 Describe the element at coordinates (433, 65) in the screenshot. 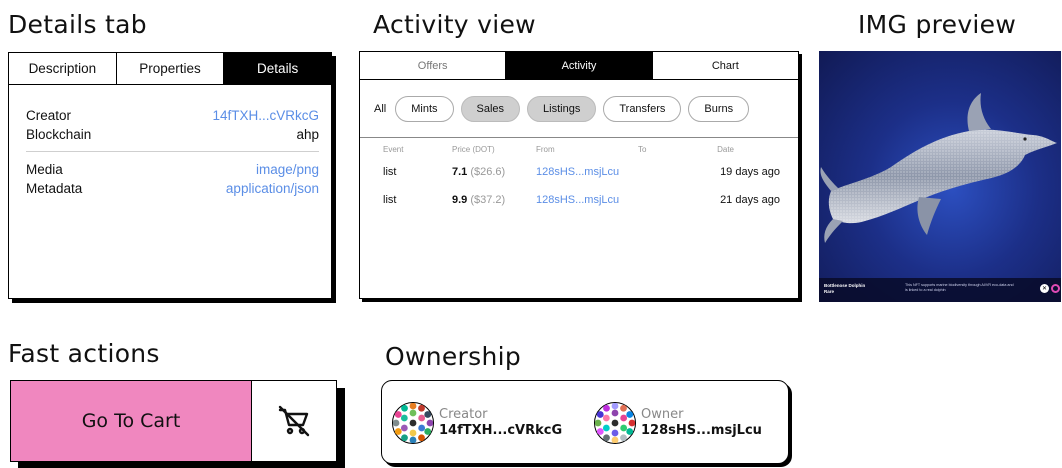

I see `tab-offers: Offers` at that location.